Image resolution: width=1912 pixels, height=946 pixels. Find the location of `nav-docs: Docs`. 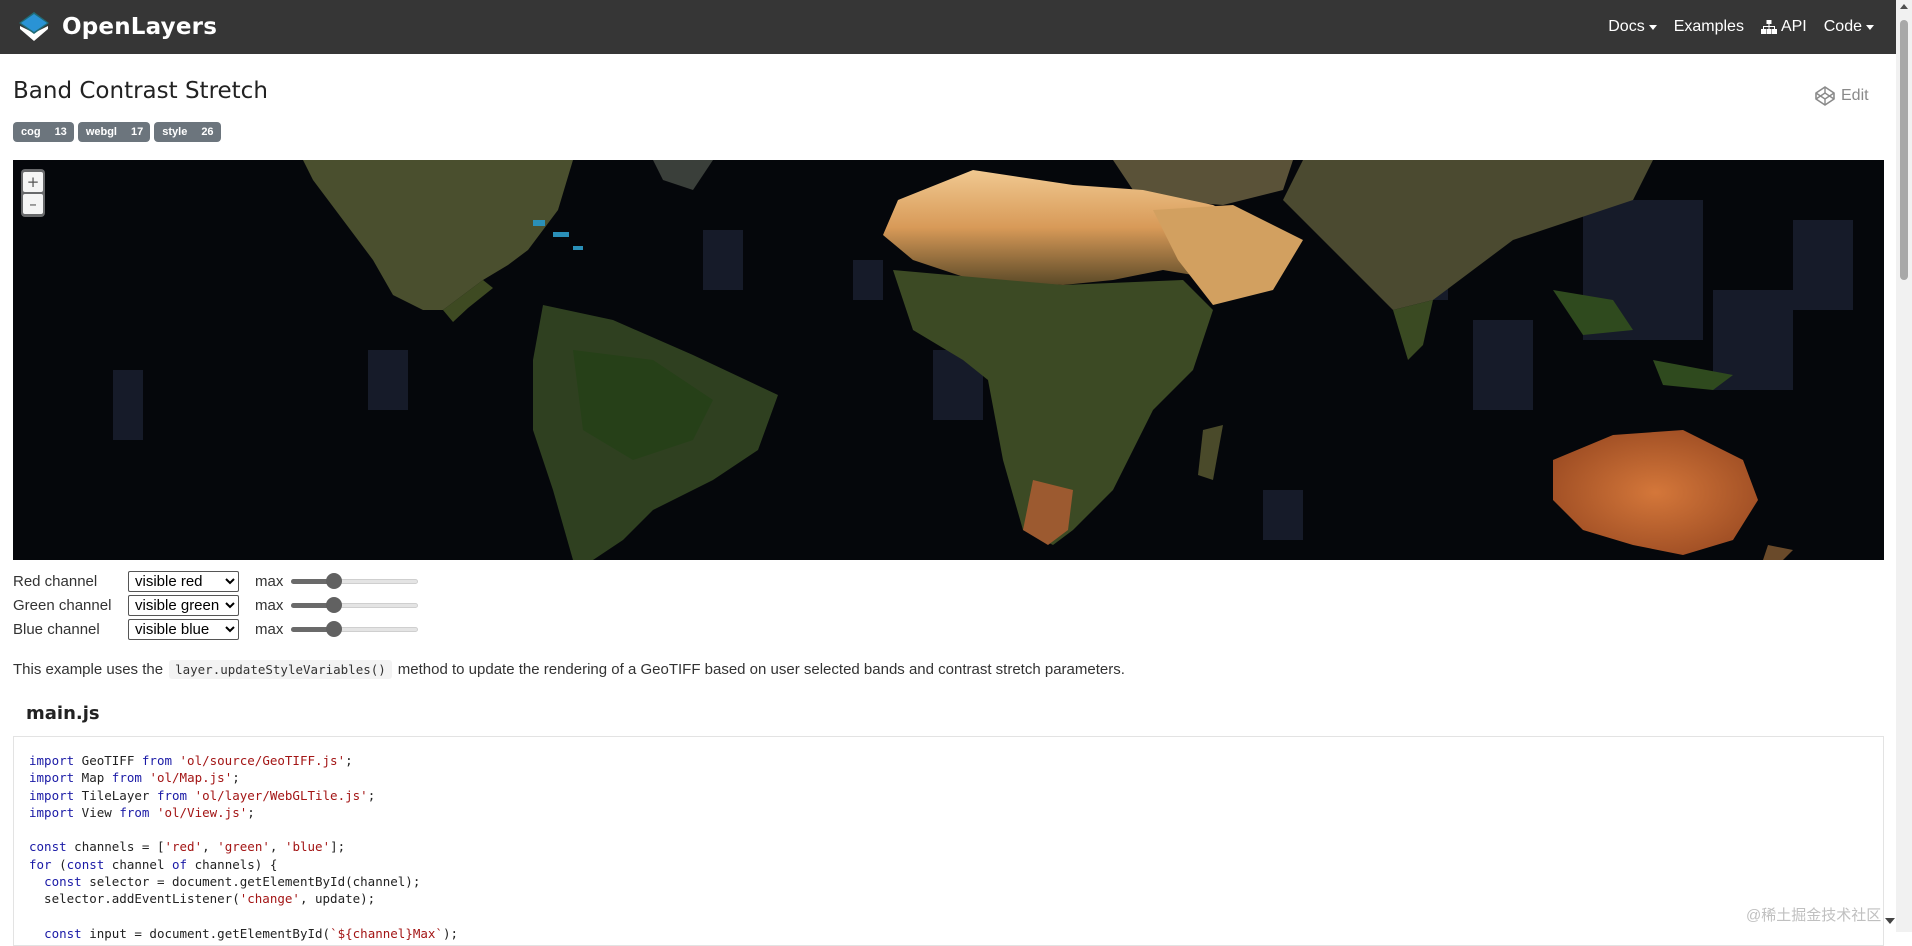

nav-docs: Docs is located at coordinates (1632, 27).